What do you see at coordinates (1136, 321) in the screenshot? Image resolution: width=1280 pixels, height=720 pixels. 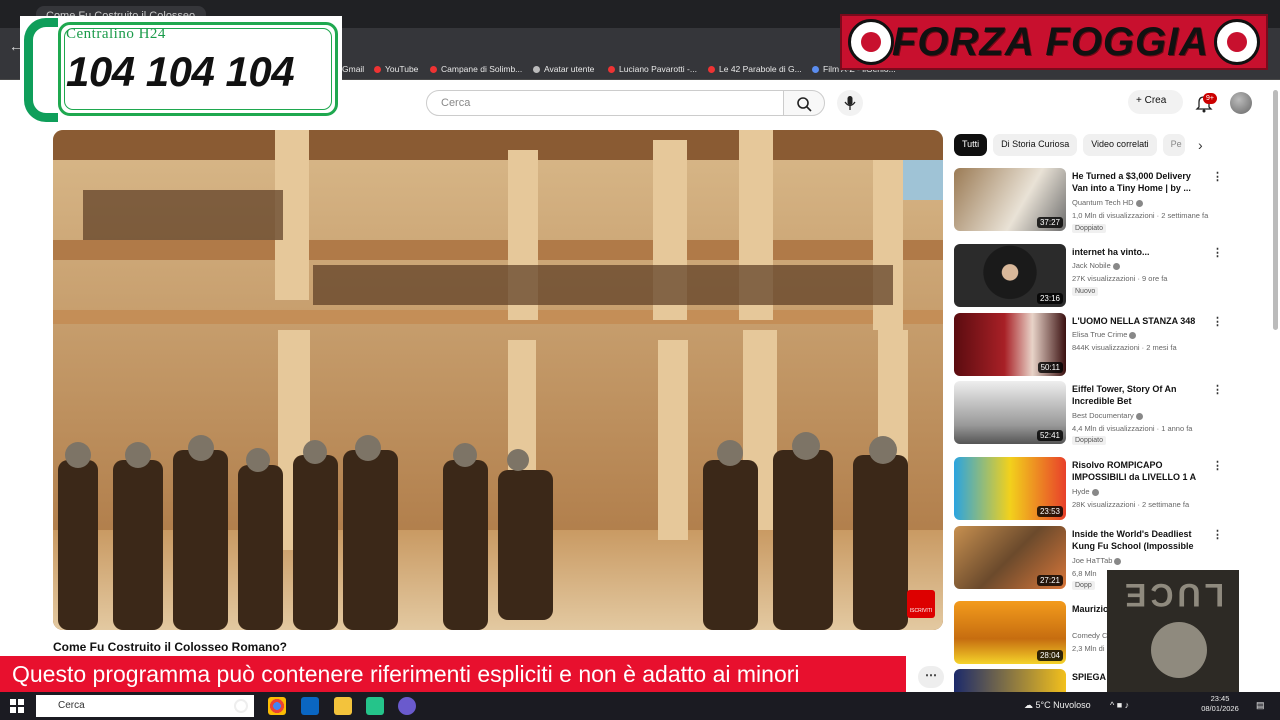 I see `rec-title: L'UOMO NELLA STANZA 348` at bounding box center [1136, 321].